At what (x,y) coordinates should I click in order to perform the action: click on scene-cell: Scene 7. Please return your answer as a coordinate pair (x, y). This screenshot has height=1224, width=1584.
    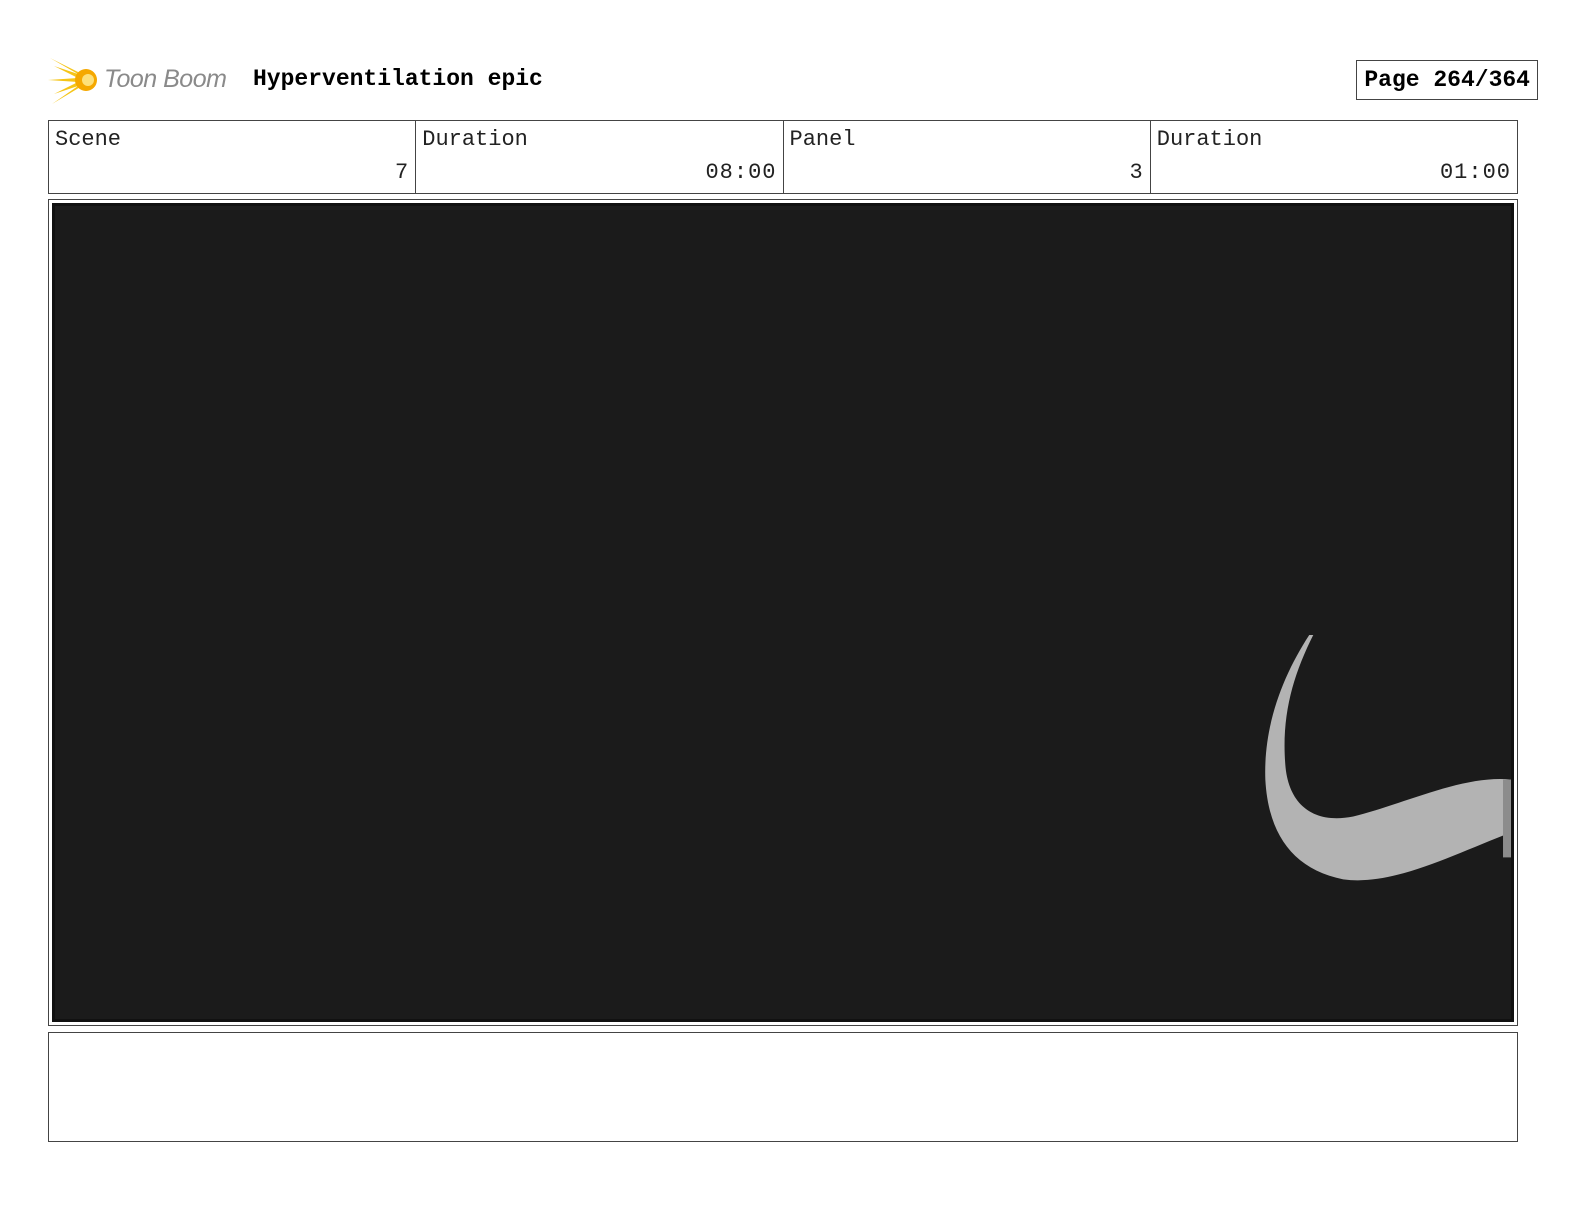
    Looking at the image, I should click on (232, 157).